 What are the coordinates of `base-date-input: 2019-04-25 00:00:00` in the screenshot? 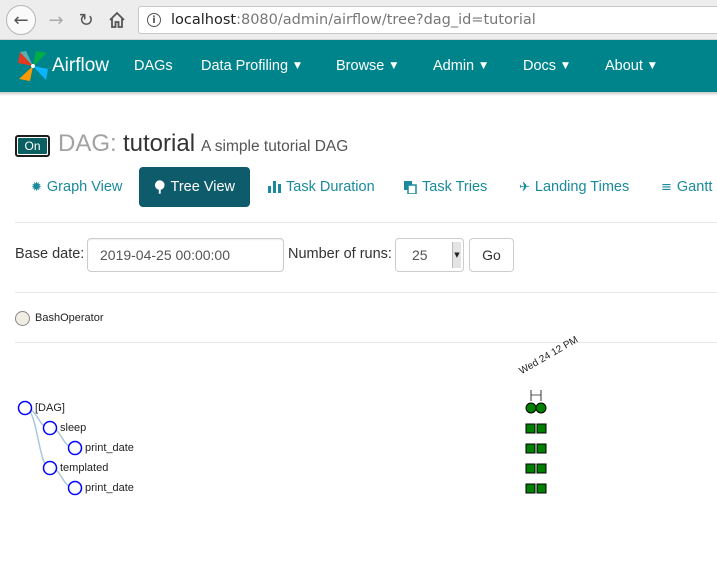 It's located at (185, 255).